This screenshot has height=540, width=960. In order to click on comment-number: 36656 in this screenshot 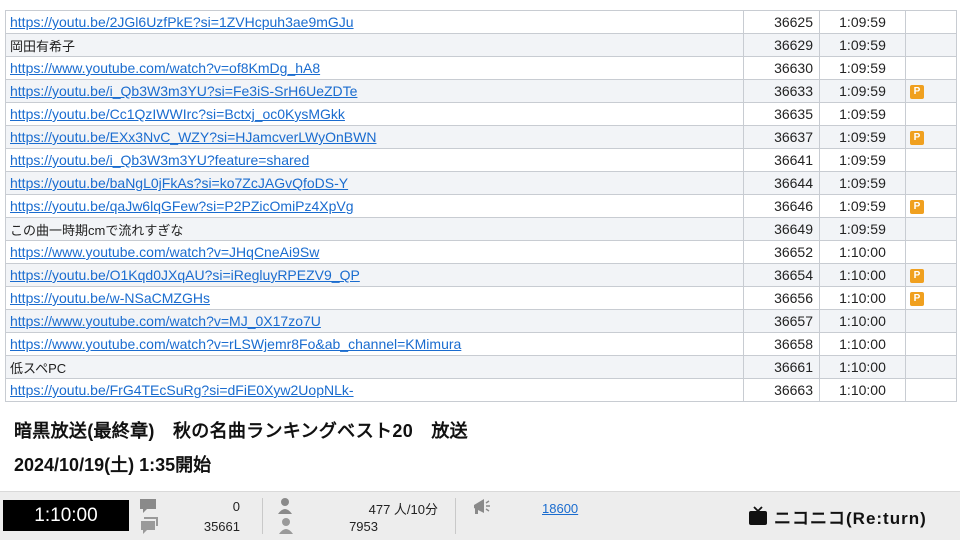, I will do `click(781, 298)`.